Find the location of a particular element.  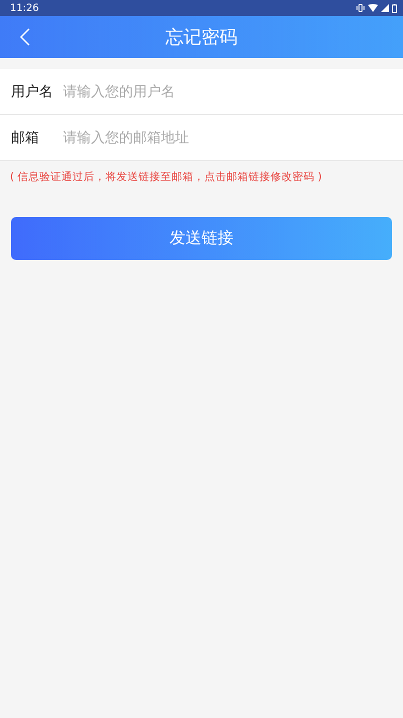

wifi-icon is located at coordinates (373, 8).